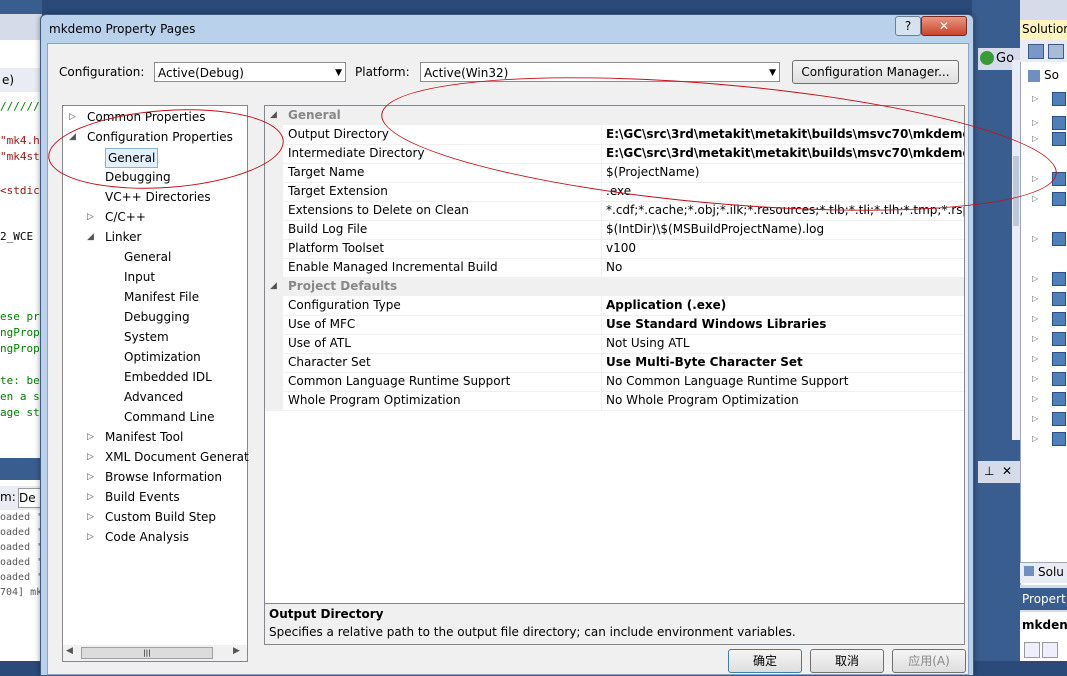 The width and height of the screenshot is (1067, 676). I want to click on ide-scrollbar, so click(1016, 250).